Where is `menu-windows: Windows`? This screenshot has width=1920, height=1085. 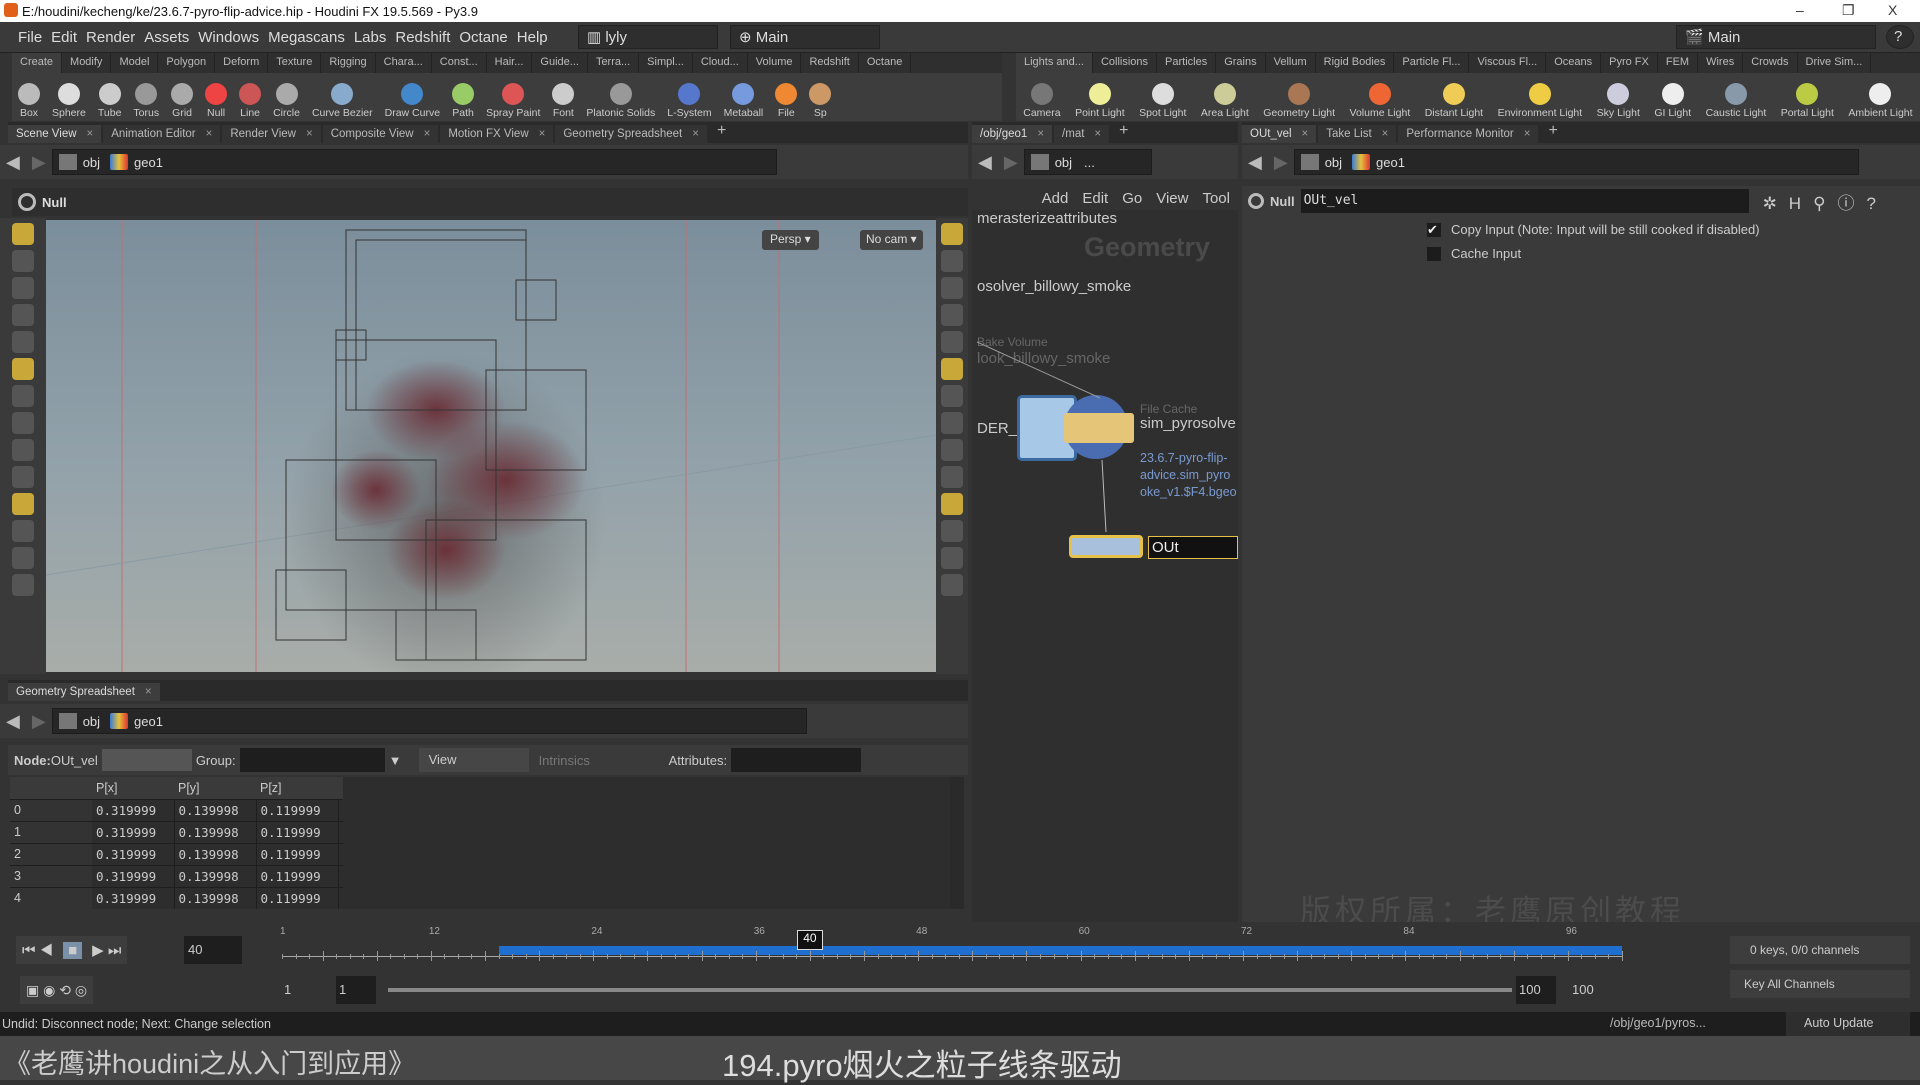
menu-windows: Windows is located at coordinates (228, 37).